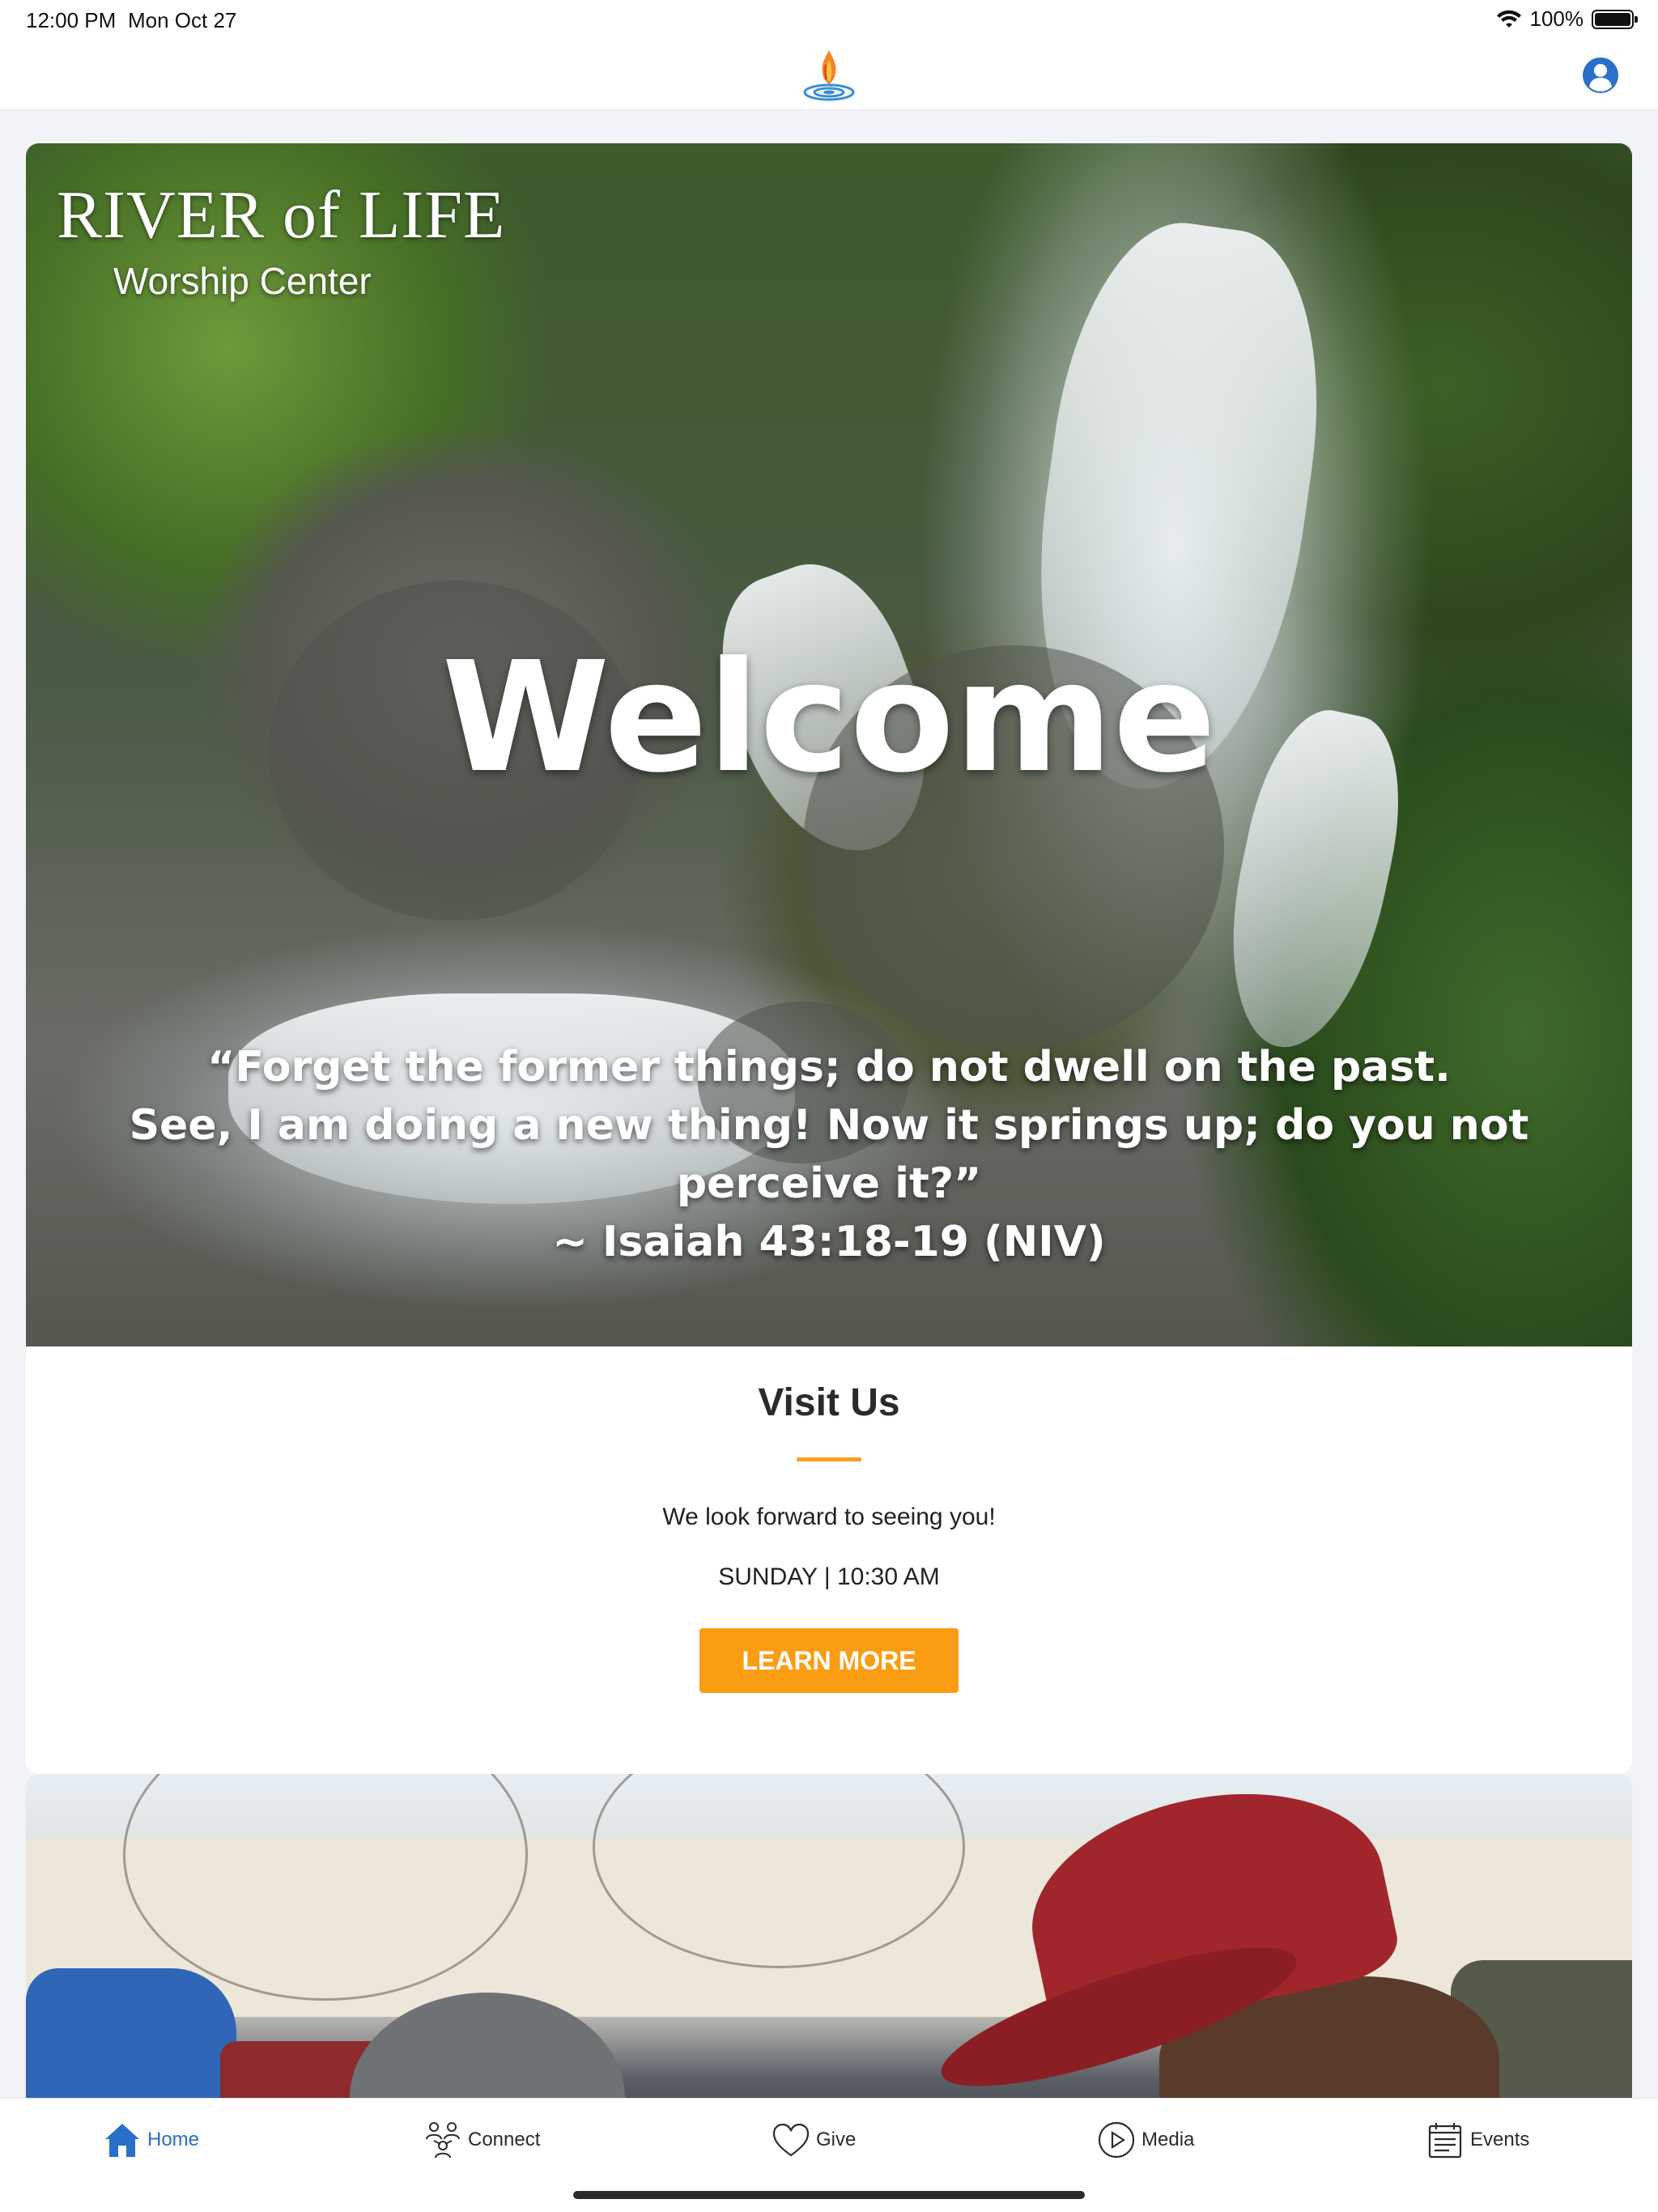  I want to click on tab-media: Media, so click(1145, 2140).